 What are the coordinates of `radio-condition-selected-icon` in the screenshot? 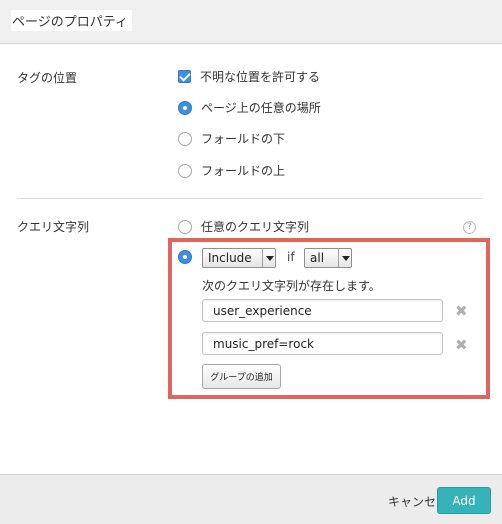 It's located at (185, 257).